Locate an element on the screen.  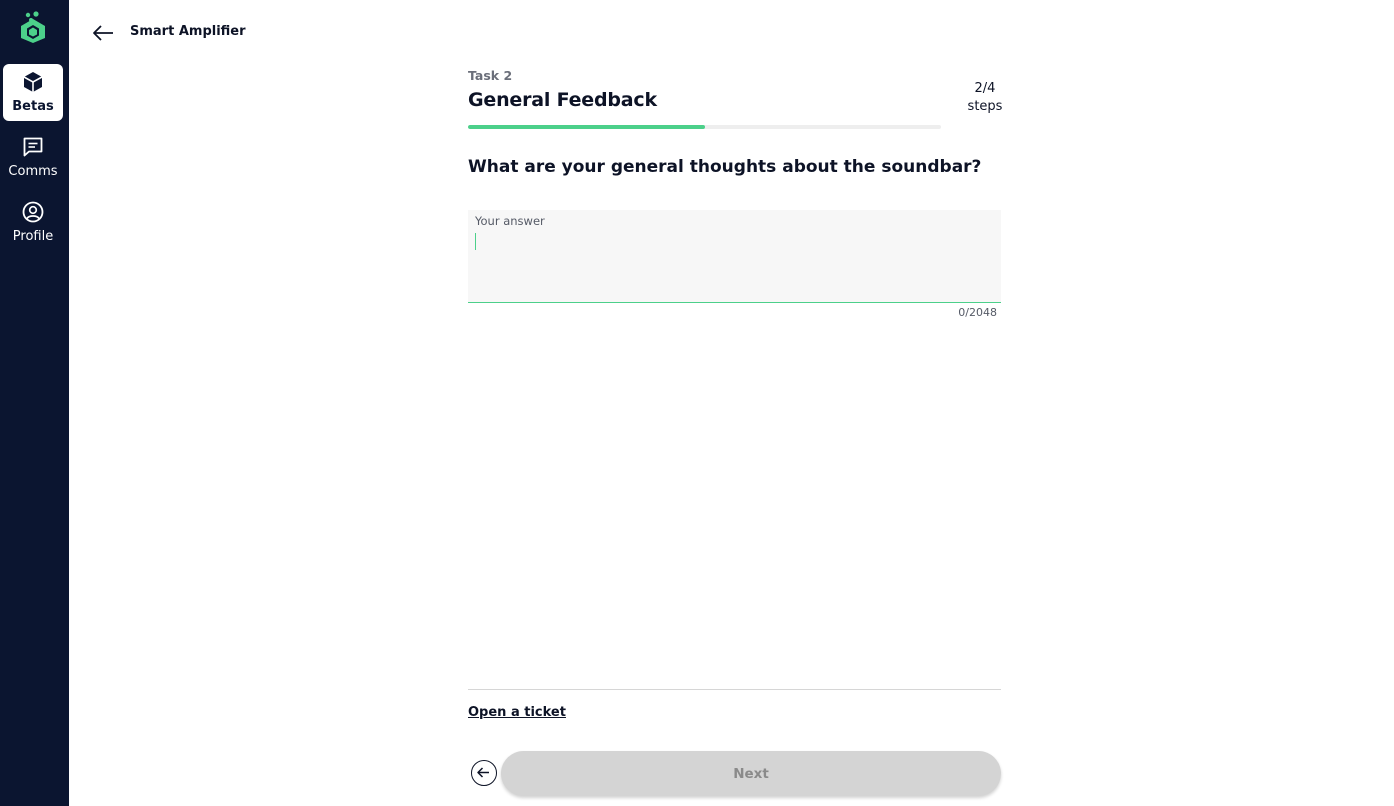
answer-field: Your answer is located at coordinates (734, 256).